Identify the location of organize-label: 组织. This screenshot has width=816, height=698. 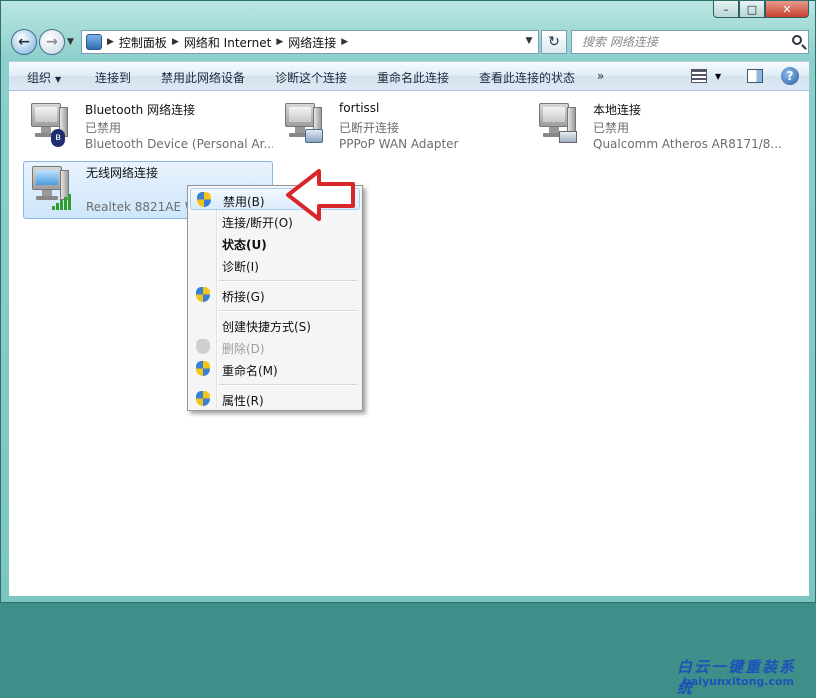
(39, 78).